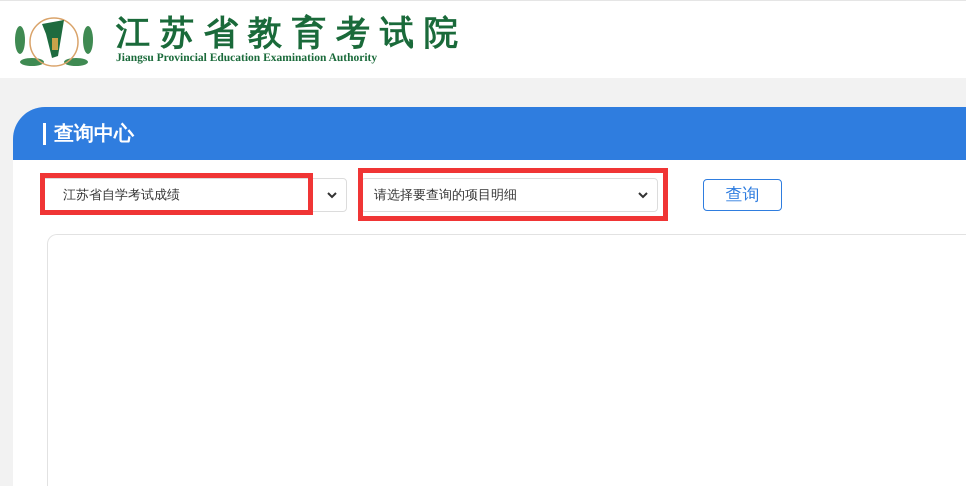 The image size is (966, 486). What do you see at coordinates (292, 33) in the screenshot?
I see `site-title: 江苏省教育考试院` at bounding box center [292, 33].